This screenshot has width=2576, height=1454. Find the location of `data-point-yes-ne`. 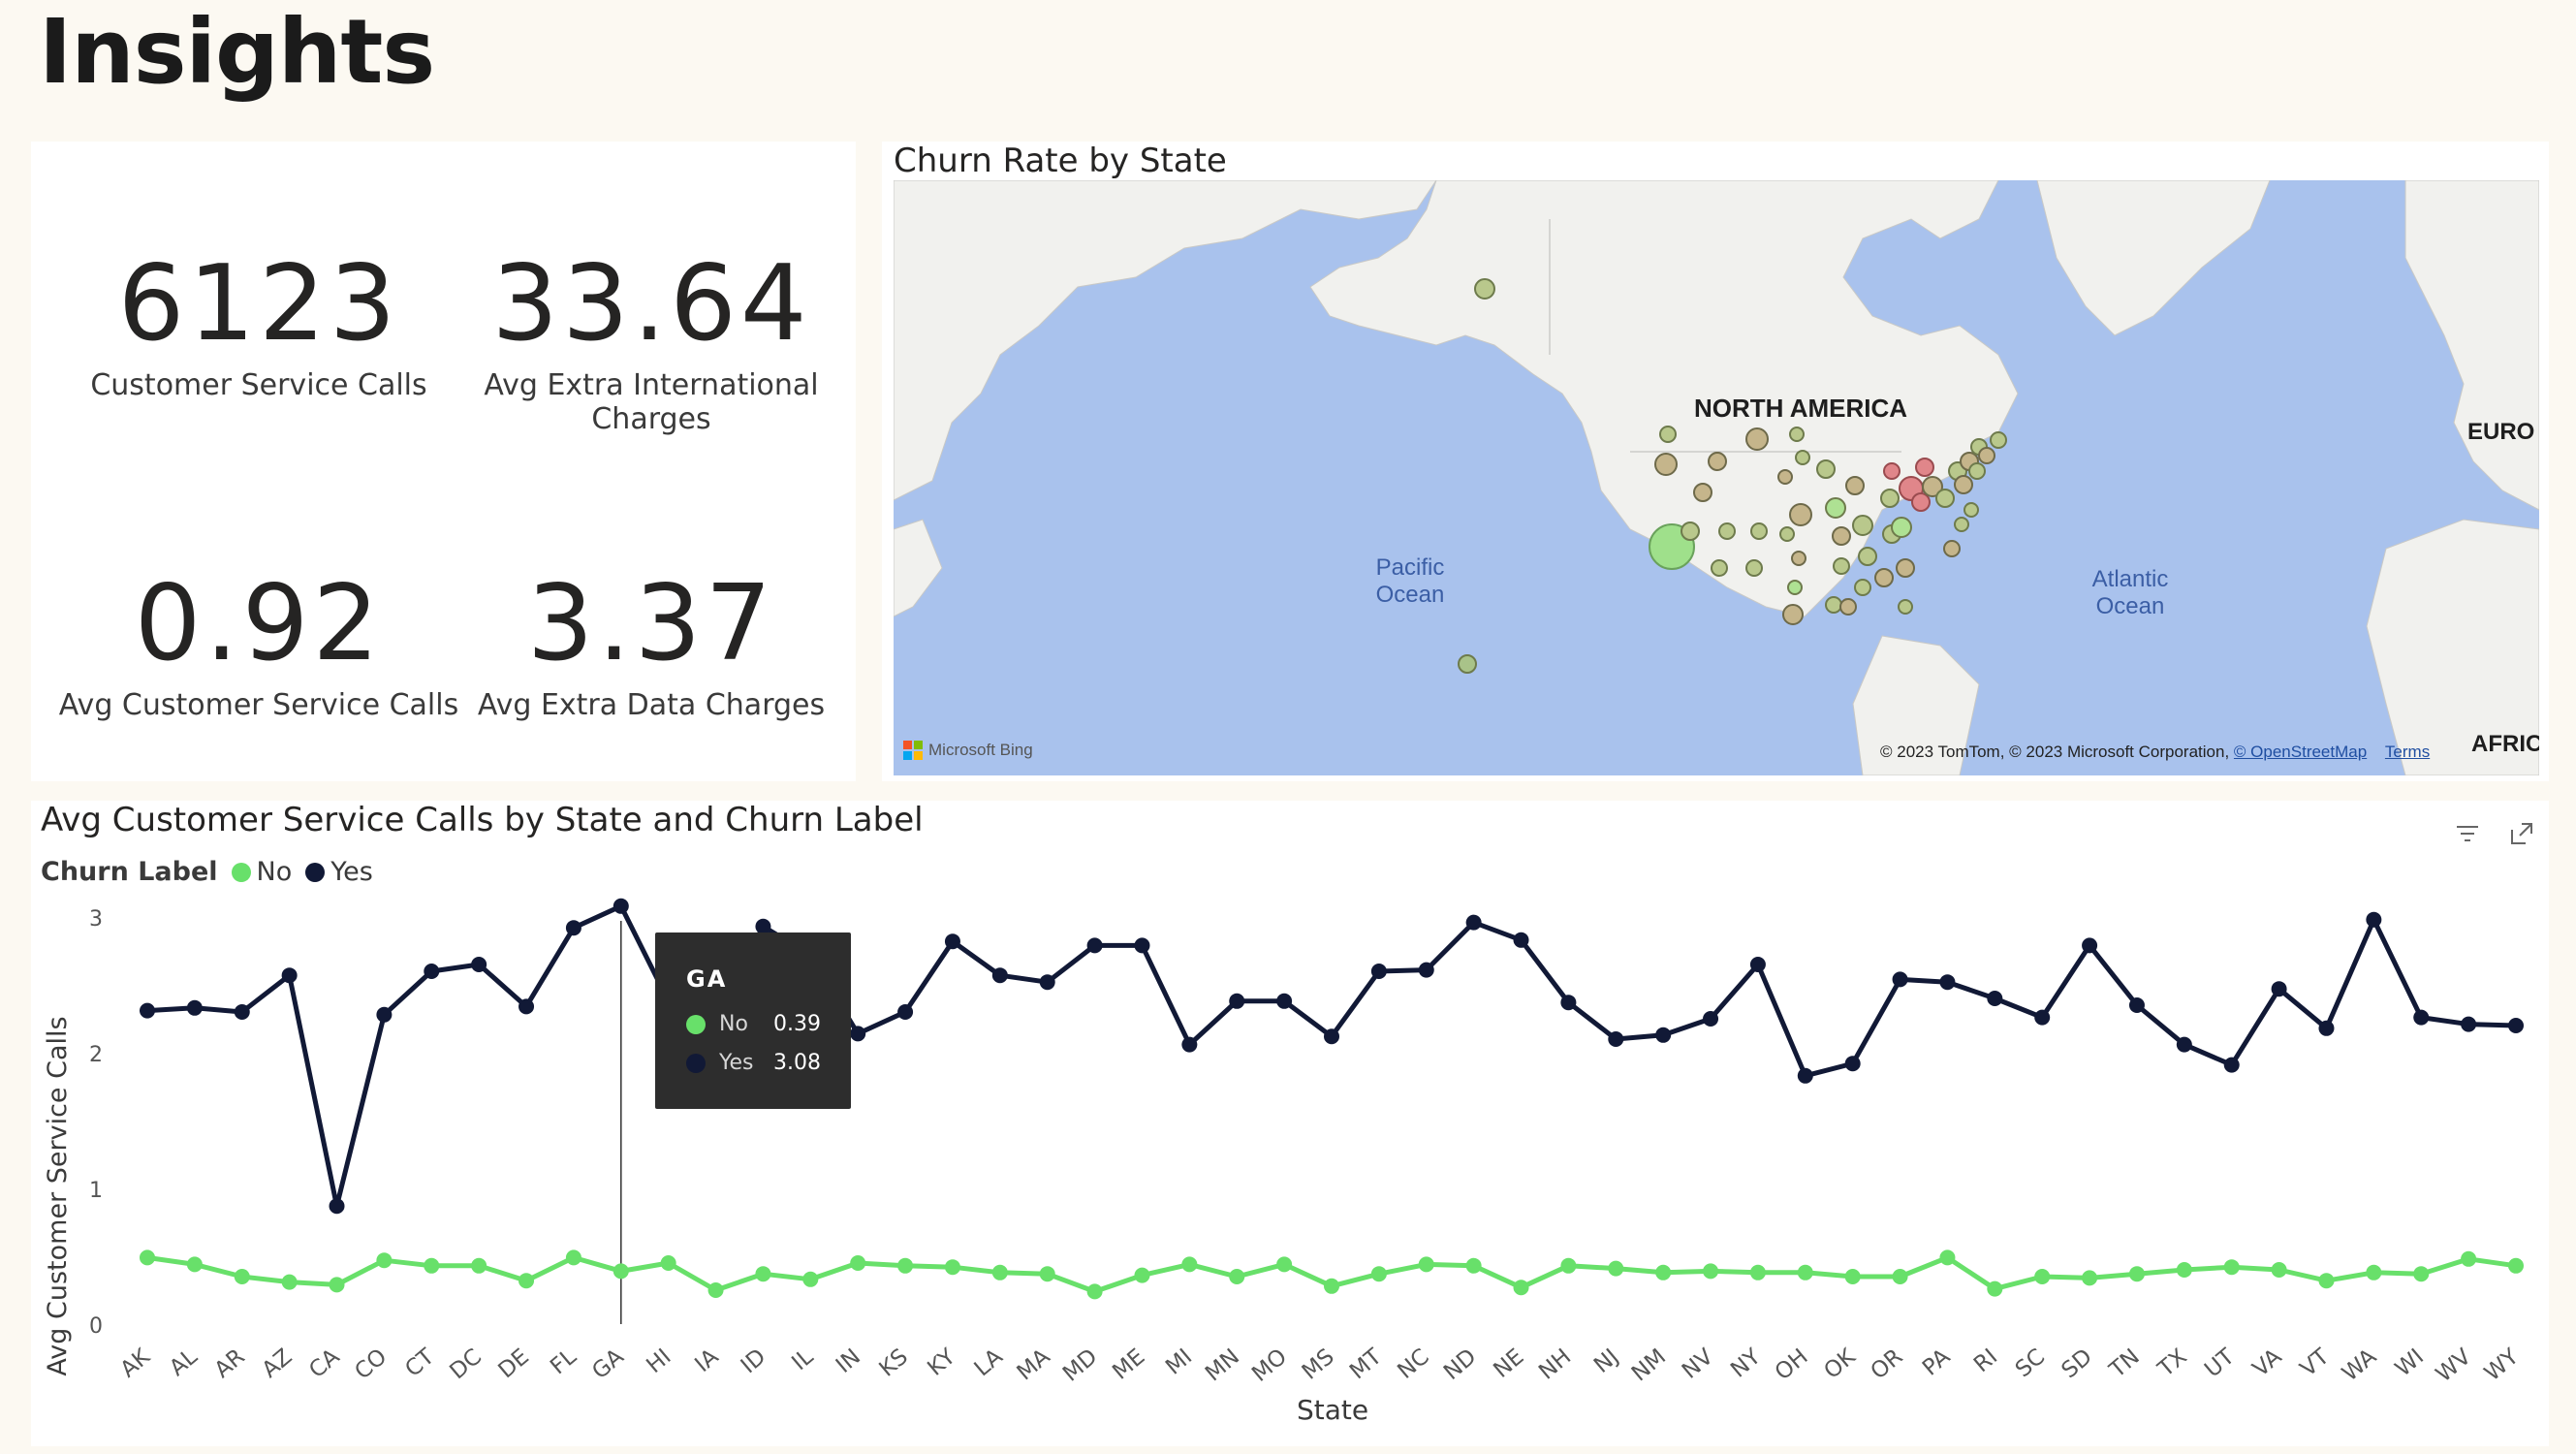

data-point-yes-ne is located at coordinates (1521, 940).